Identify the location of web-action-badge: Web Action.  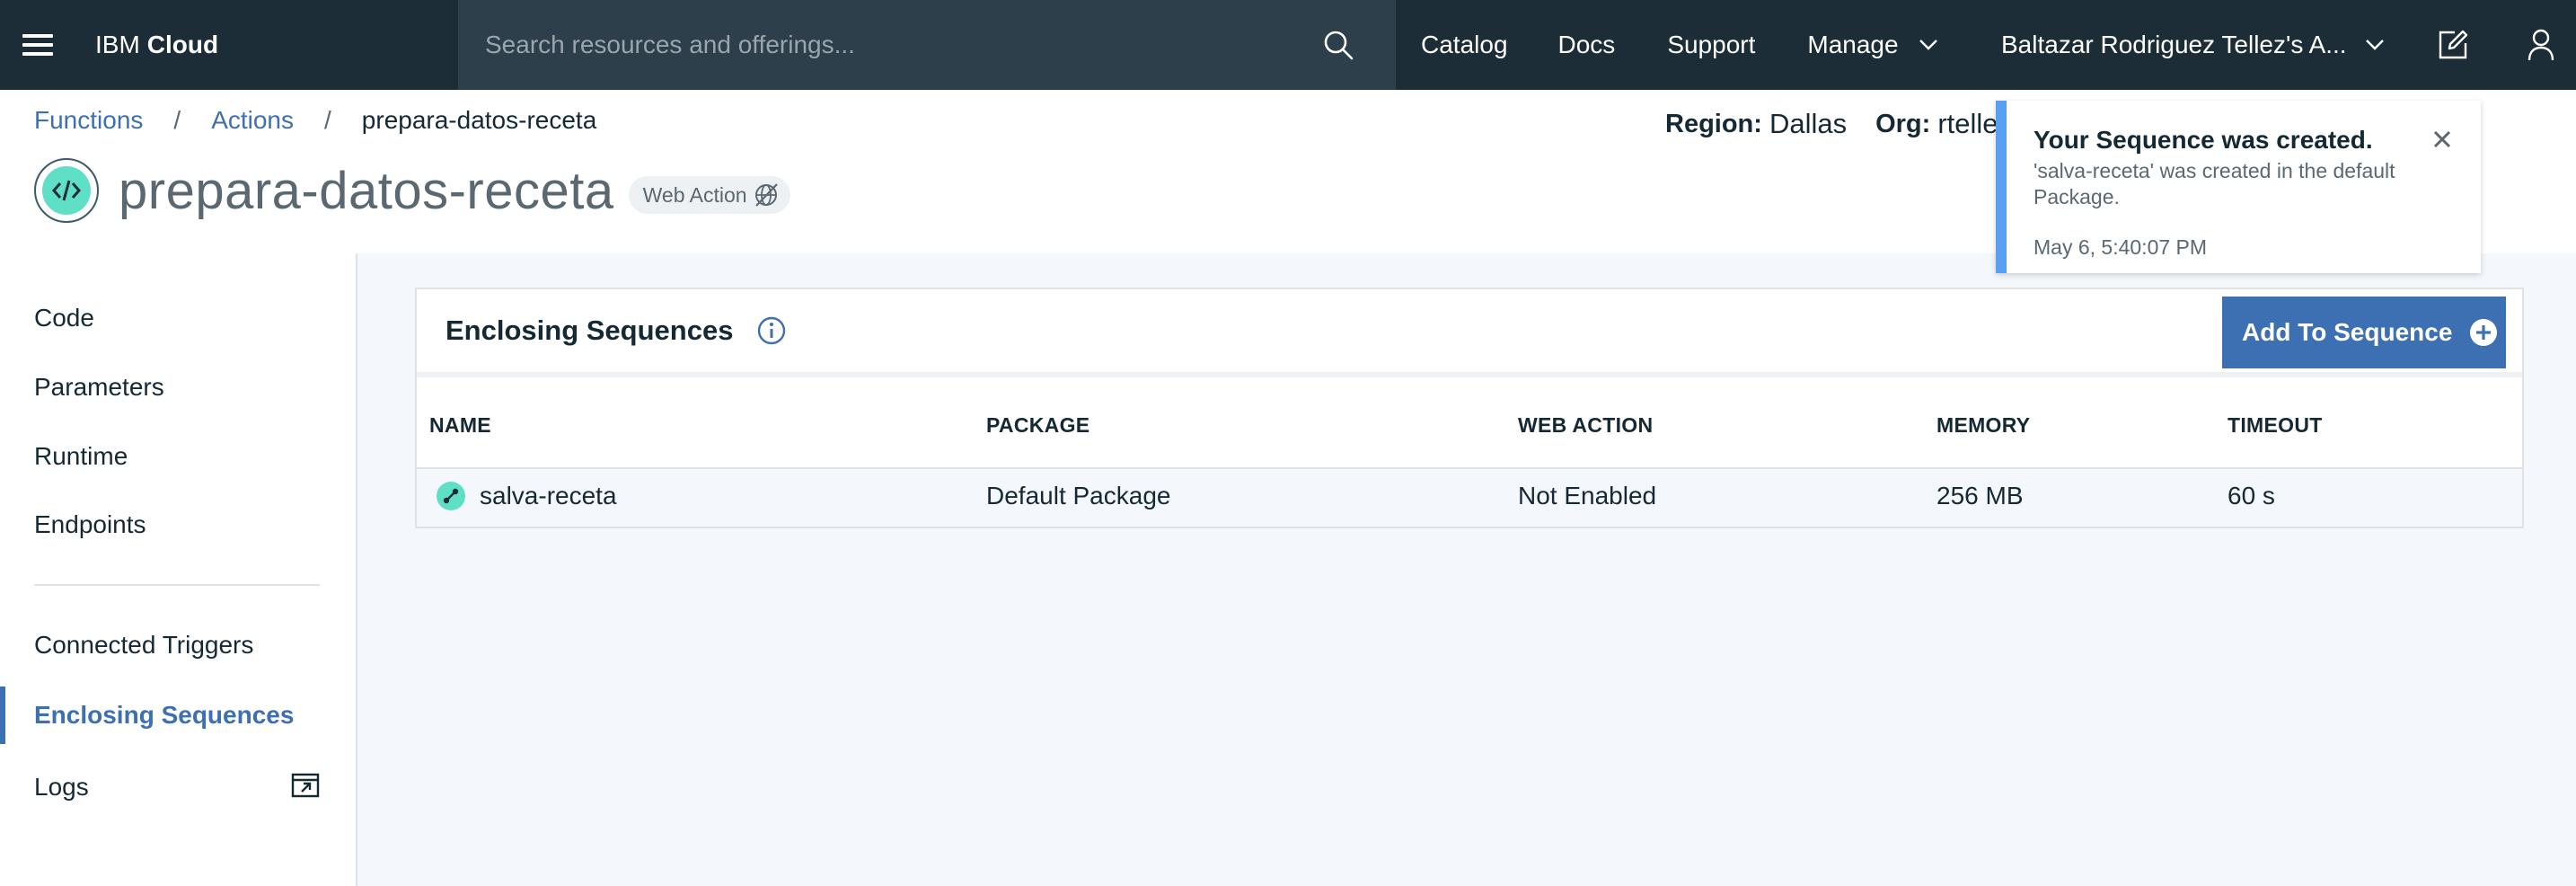
(709, 195).